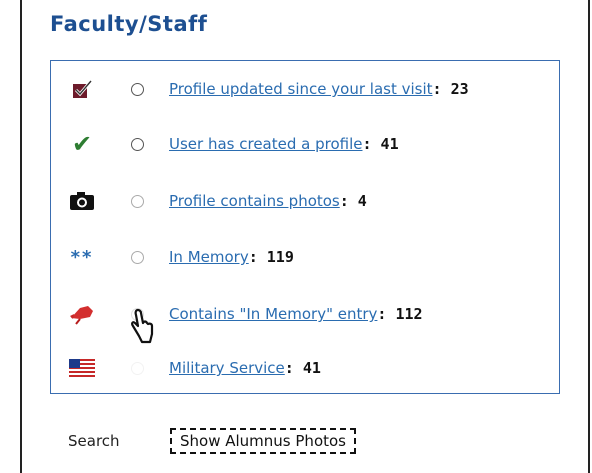 The image size is (592, 473). What do you see at coordinates (353, 201) in the screenshot?
I see `count-photos: : 4` at bounding box center [353, 201].